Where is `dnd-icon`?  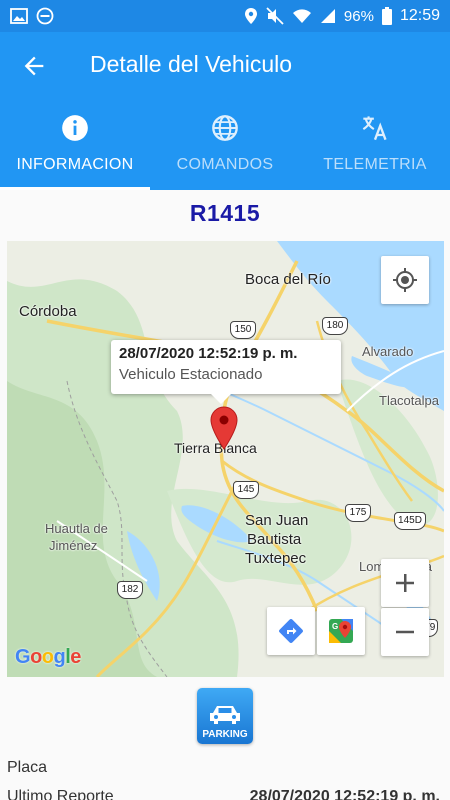 dnd-icon is located at coordinates (45, 16).